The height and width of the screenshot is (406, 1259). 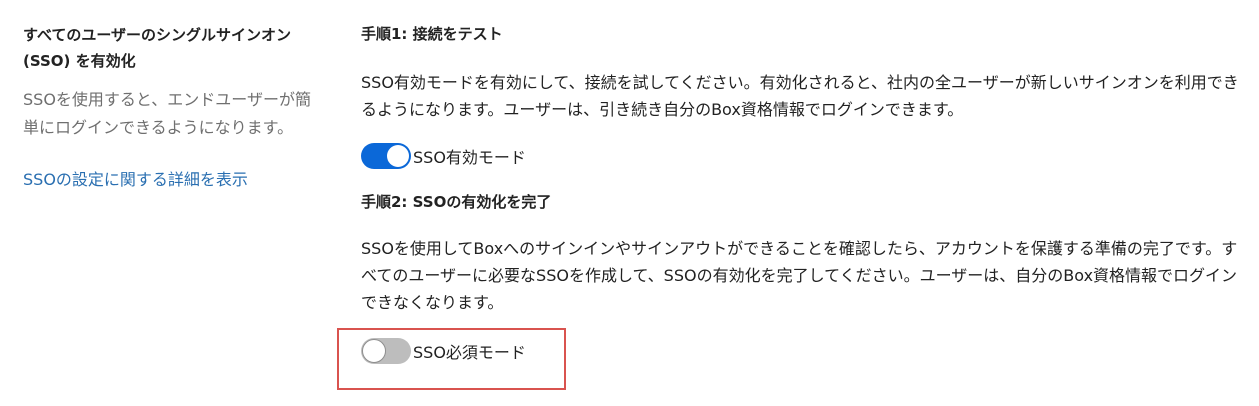 I want to click on highlight-box, so click(x=451, y=359).